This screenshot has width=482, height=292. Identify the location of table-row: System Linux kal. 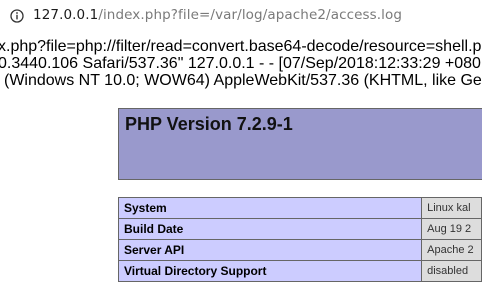
(299, 208).